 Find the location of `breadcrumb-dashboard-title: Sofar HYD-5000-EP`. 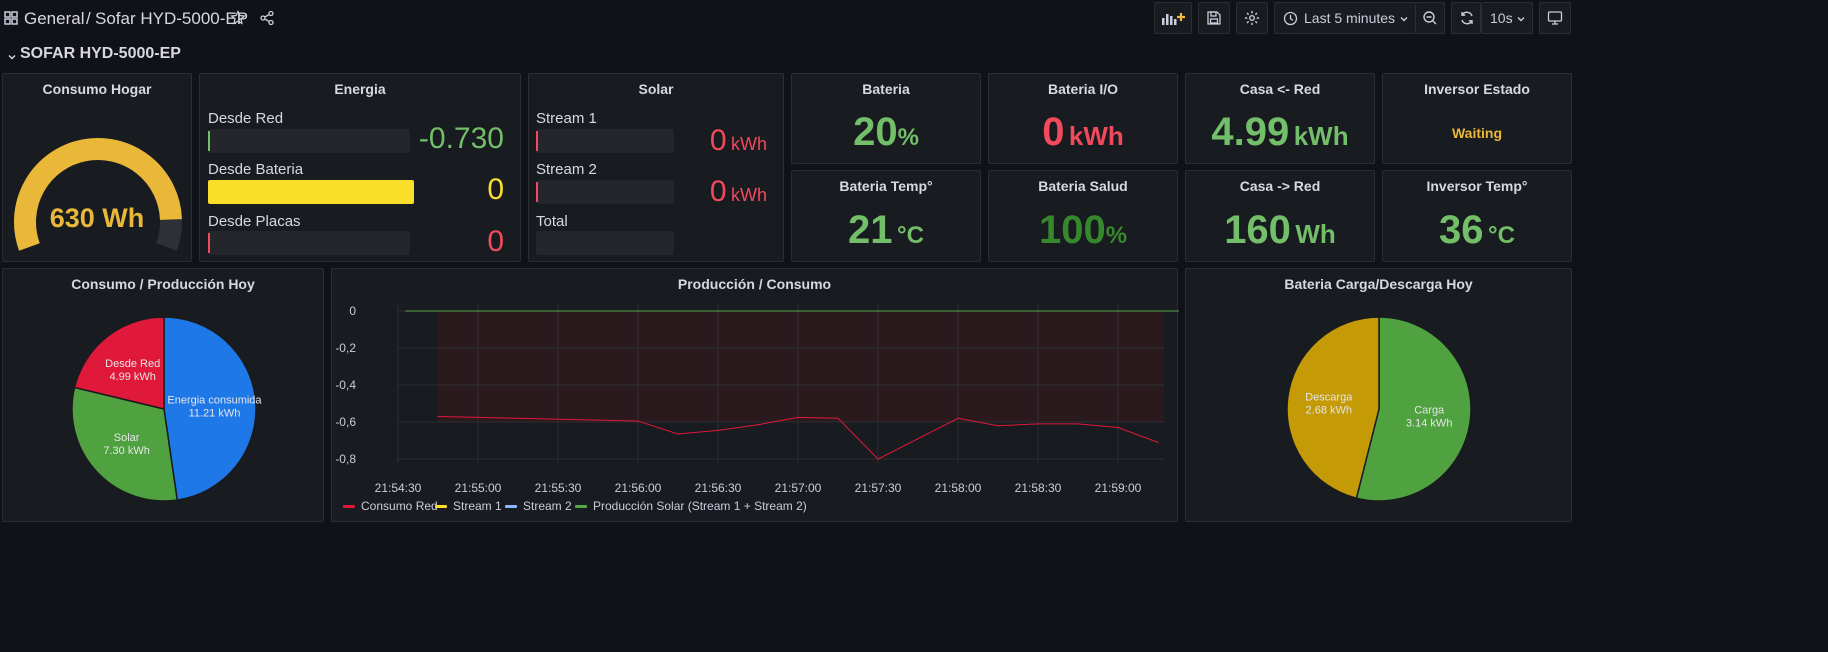

breadcrumb-dashboard-title: Sofar HYD-5000-EP is located at coordinates (171, 19).